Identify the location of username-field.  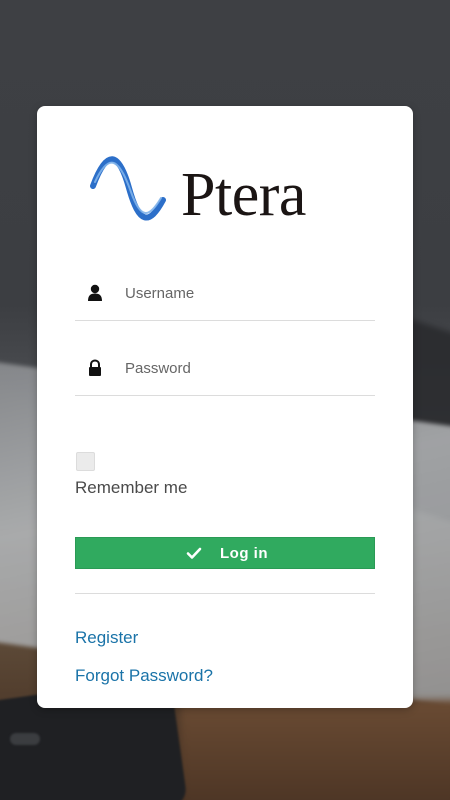
(225, 294).